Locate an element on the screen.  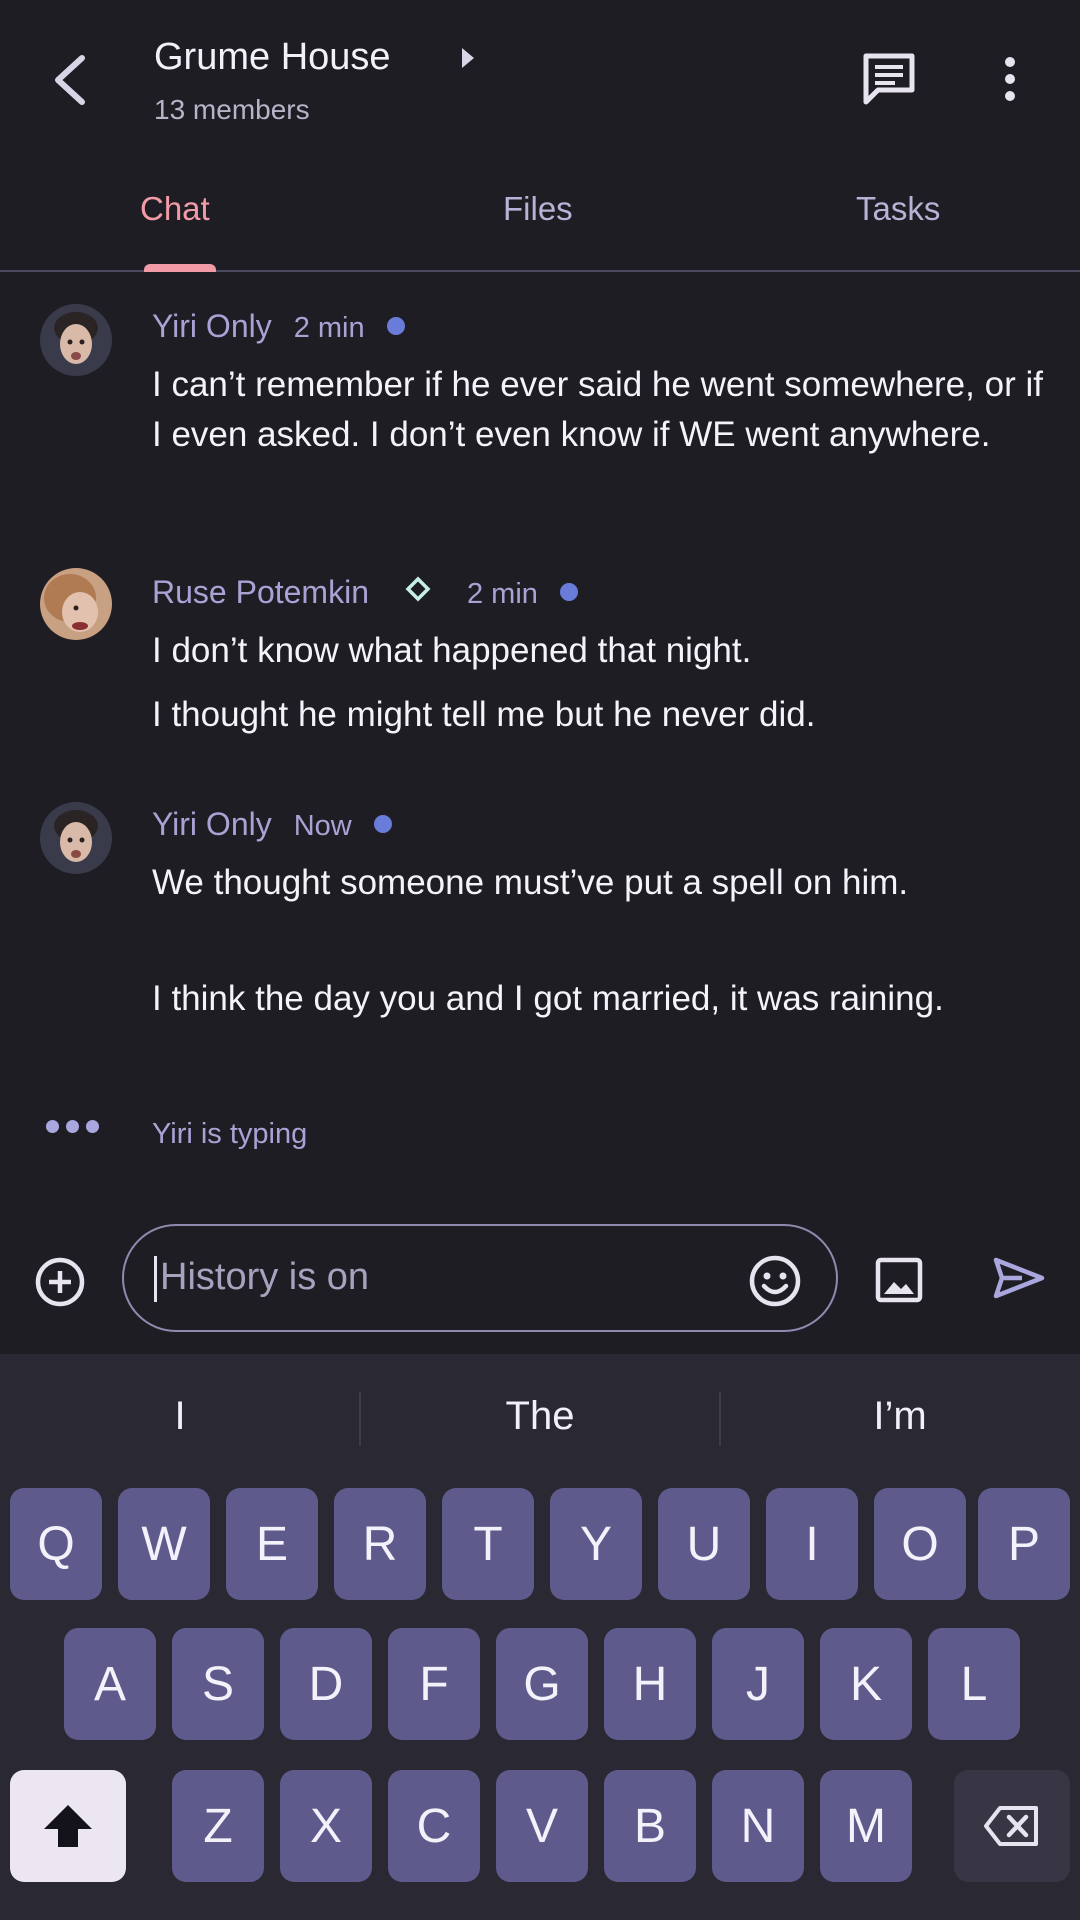
key-c: C is located at coordinates (434, 1826).